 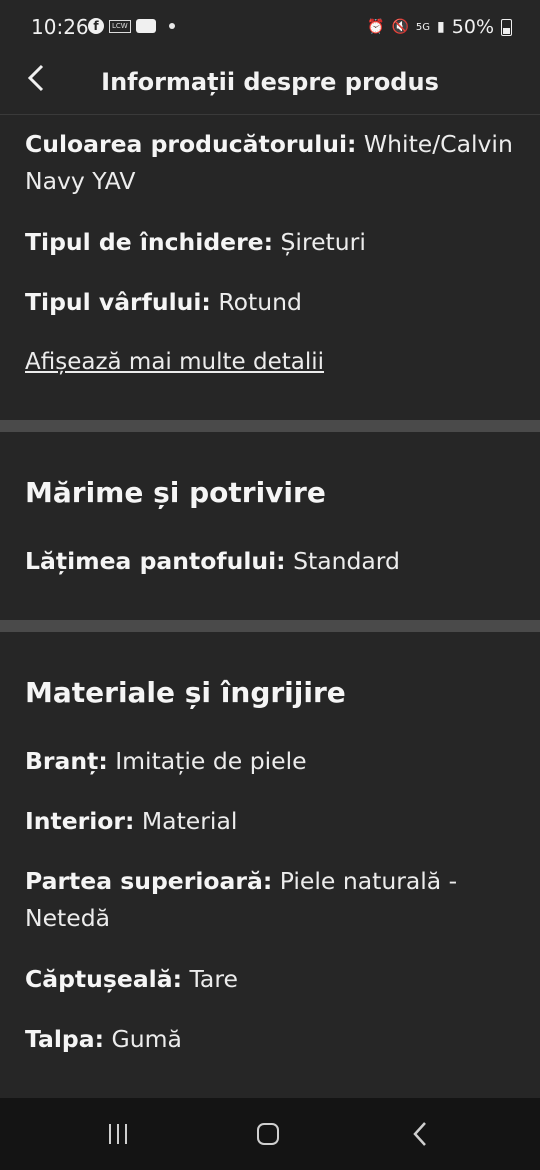 I want to click on mute-icon: 🔇, so click(x=400, y=27).